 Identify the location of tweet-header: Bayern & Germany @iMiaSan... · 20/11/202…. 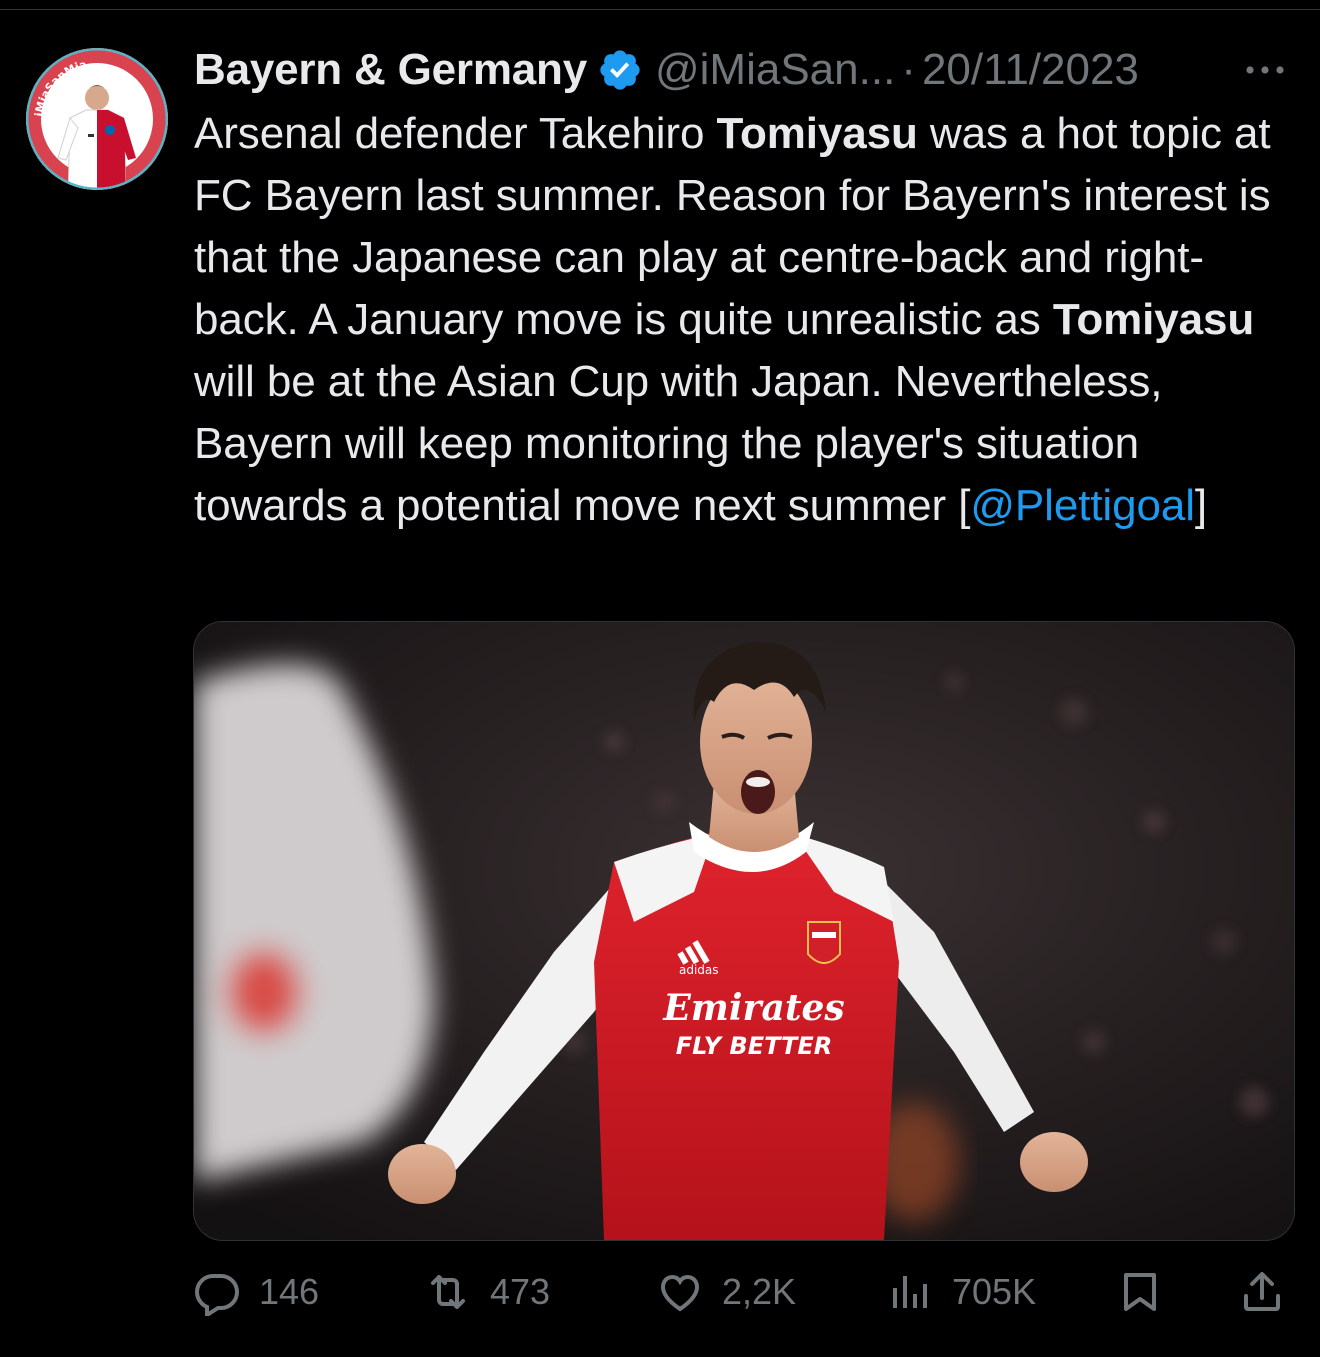
(744, 70).